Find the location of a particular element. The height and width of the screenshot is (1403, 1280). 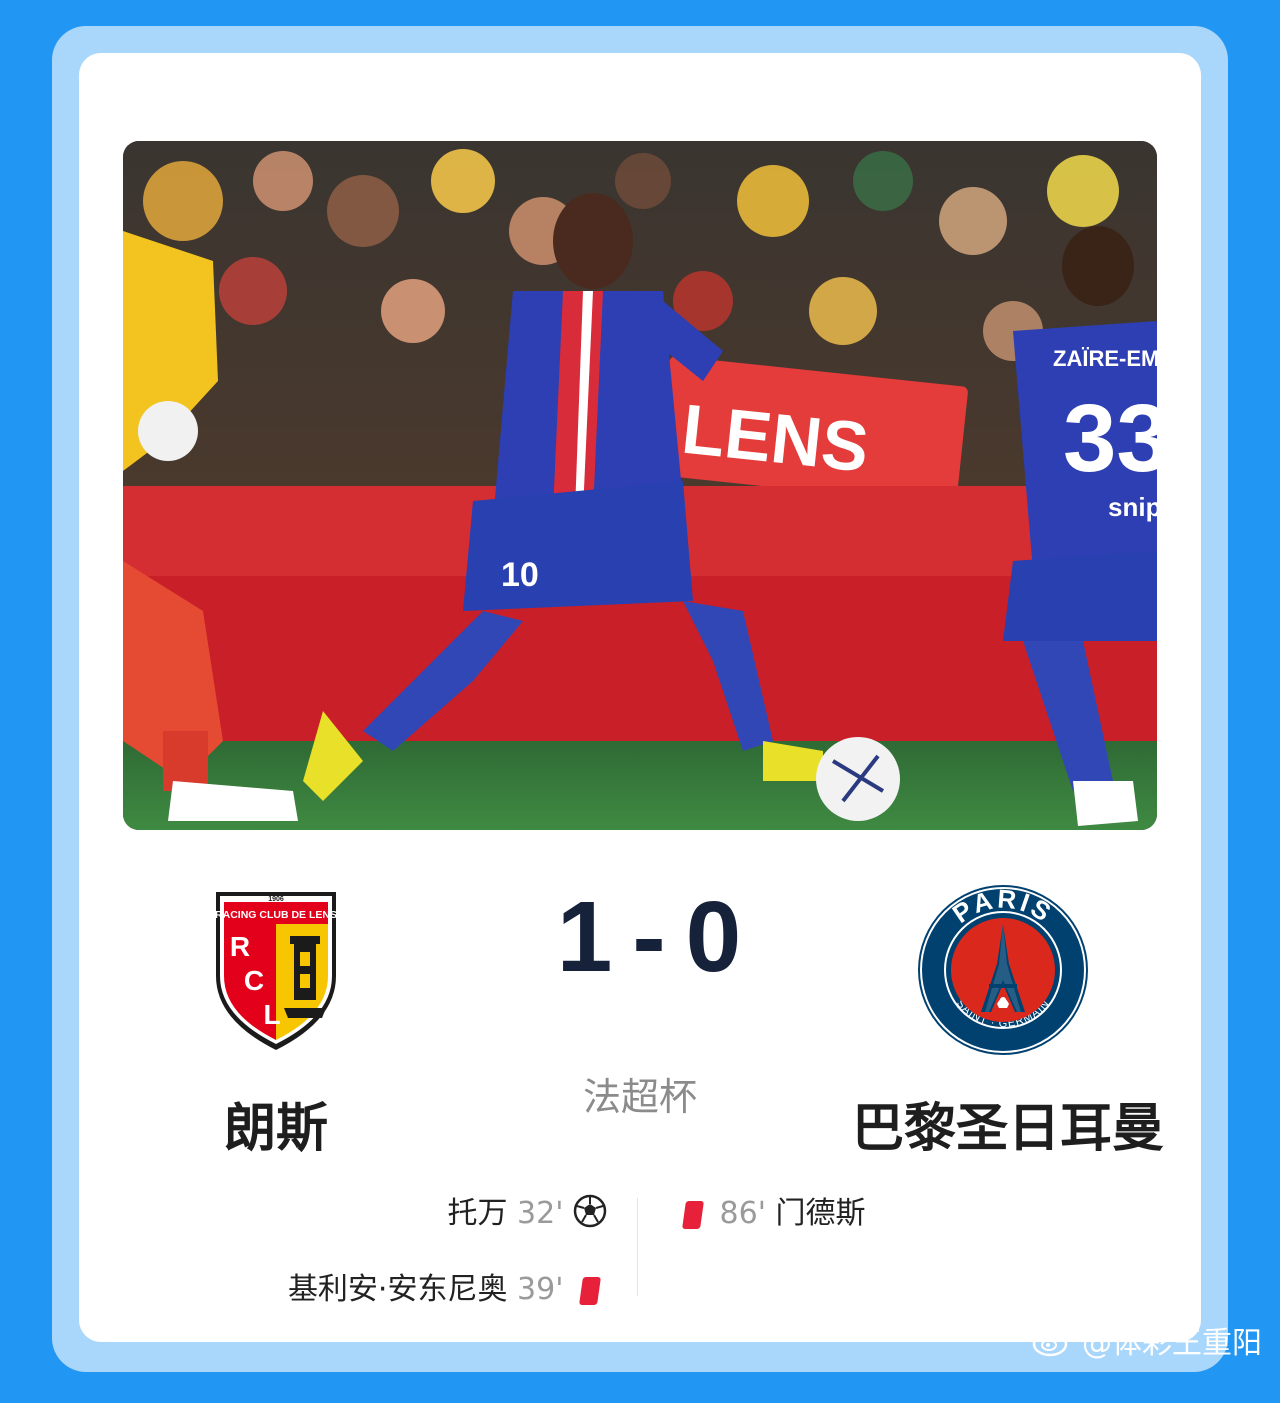

crest-letter-l: L is located at coordinates (271, 1014).